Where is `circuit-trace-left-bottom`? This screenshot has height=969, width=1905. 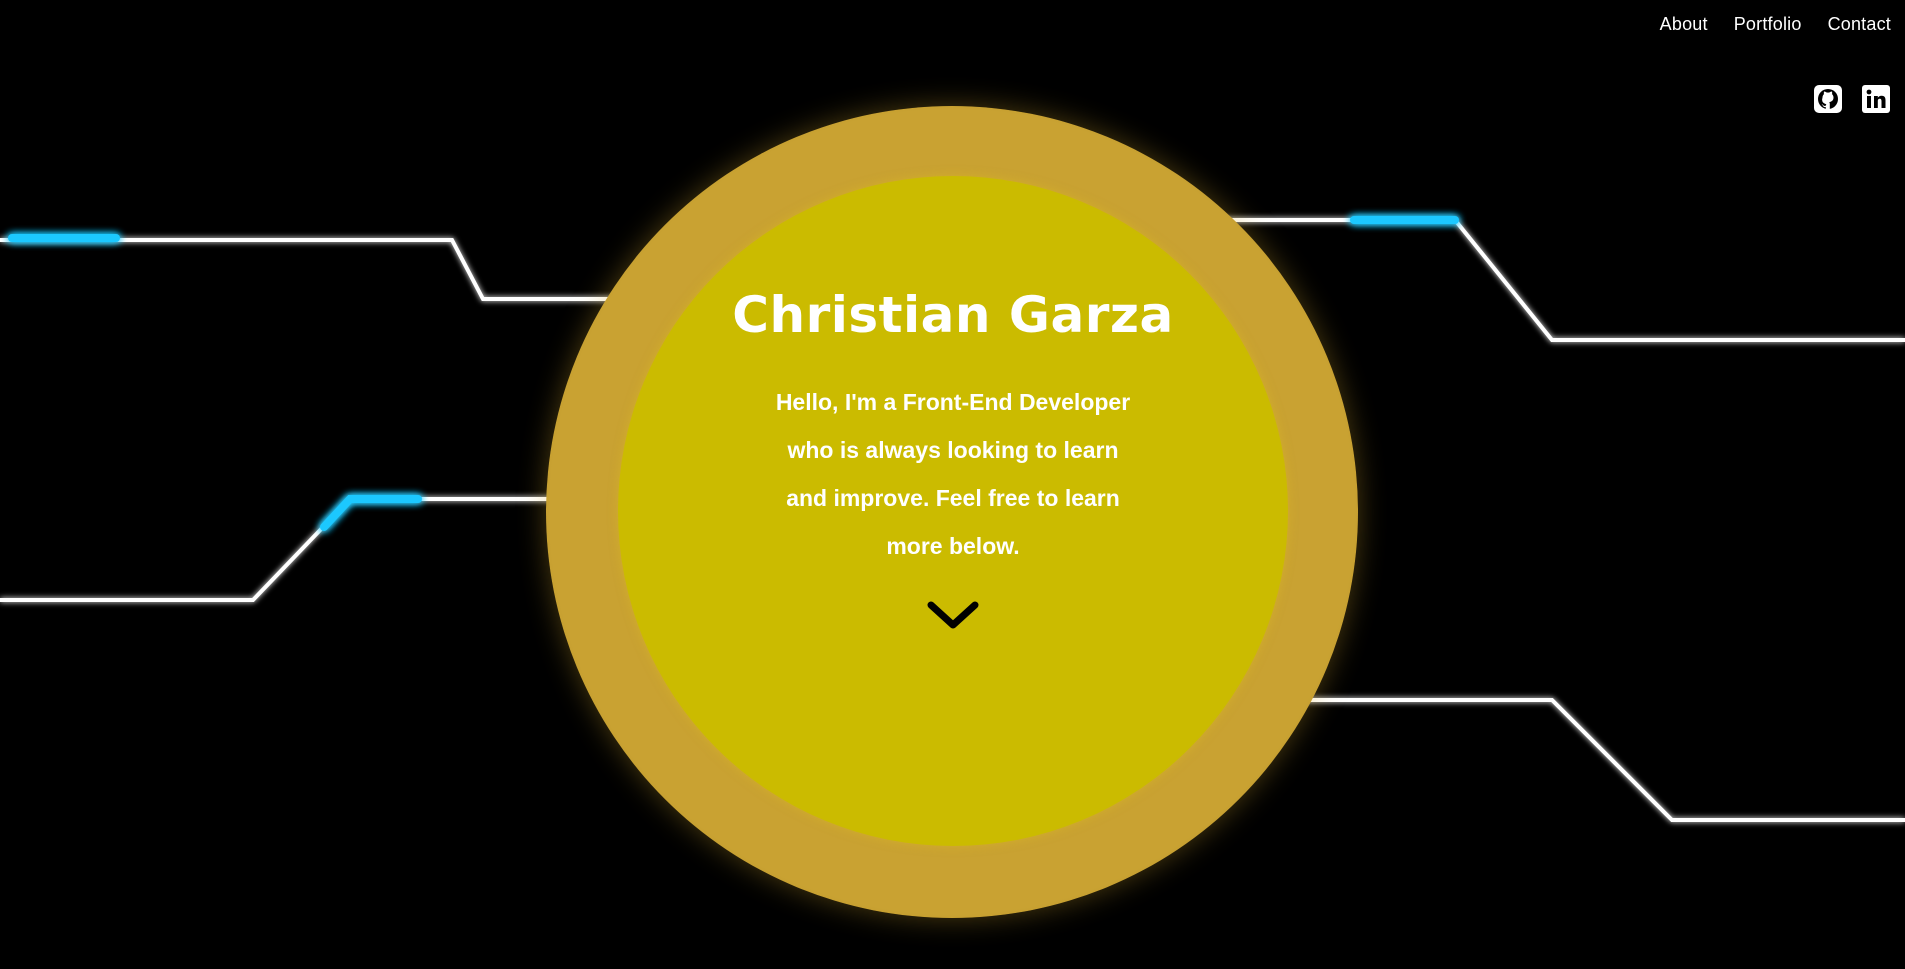
circuit-trace-left-bottom is located at coordinates (297, 549).